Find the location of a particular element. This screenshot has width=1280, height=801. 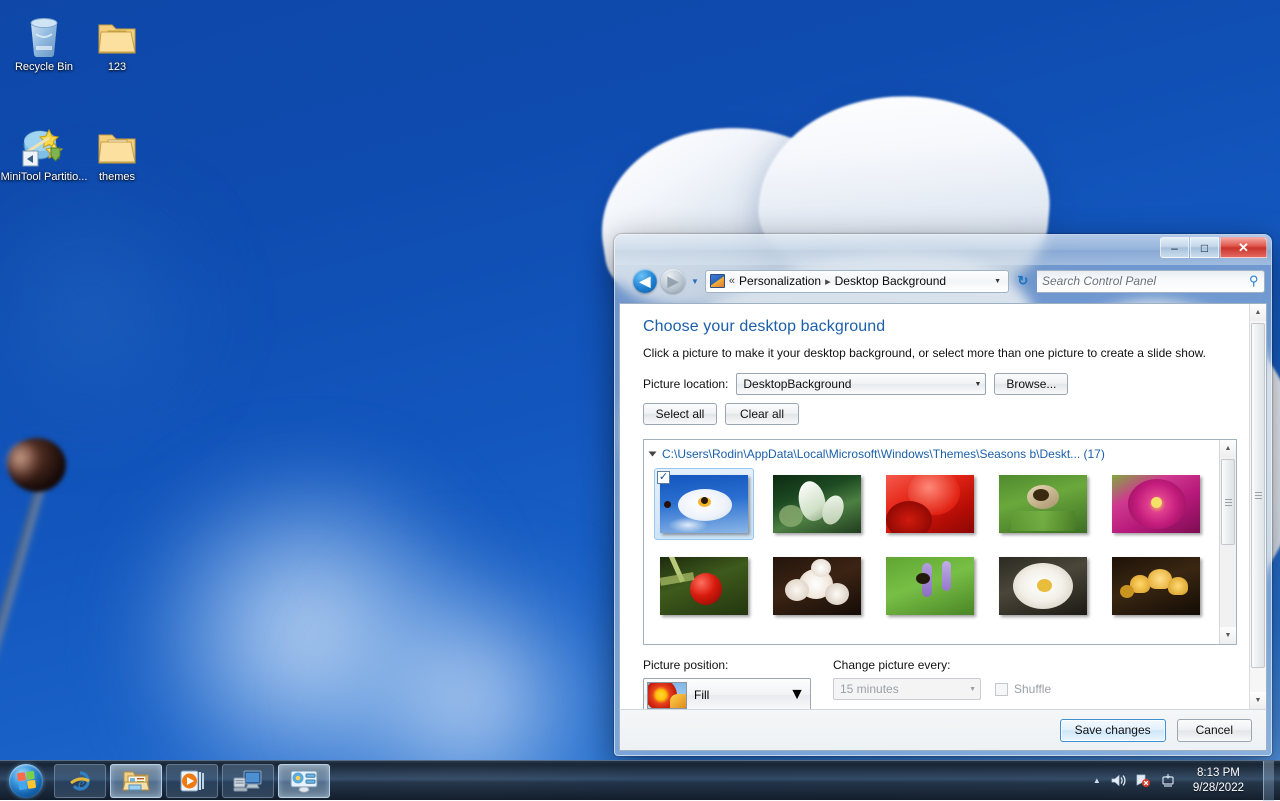

wallpaper-glow-upper is located at coordinates (110, 310).